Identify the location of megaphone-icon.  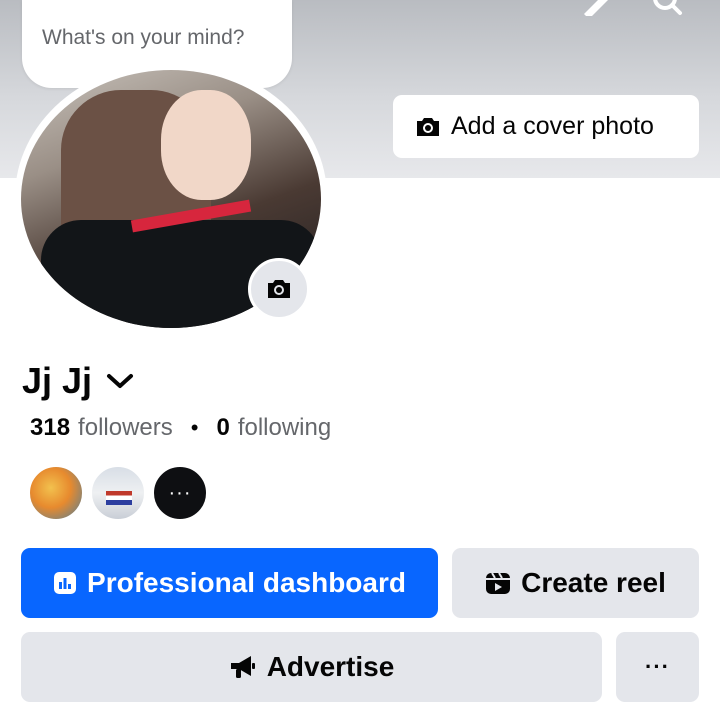
(242, 667).